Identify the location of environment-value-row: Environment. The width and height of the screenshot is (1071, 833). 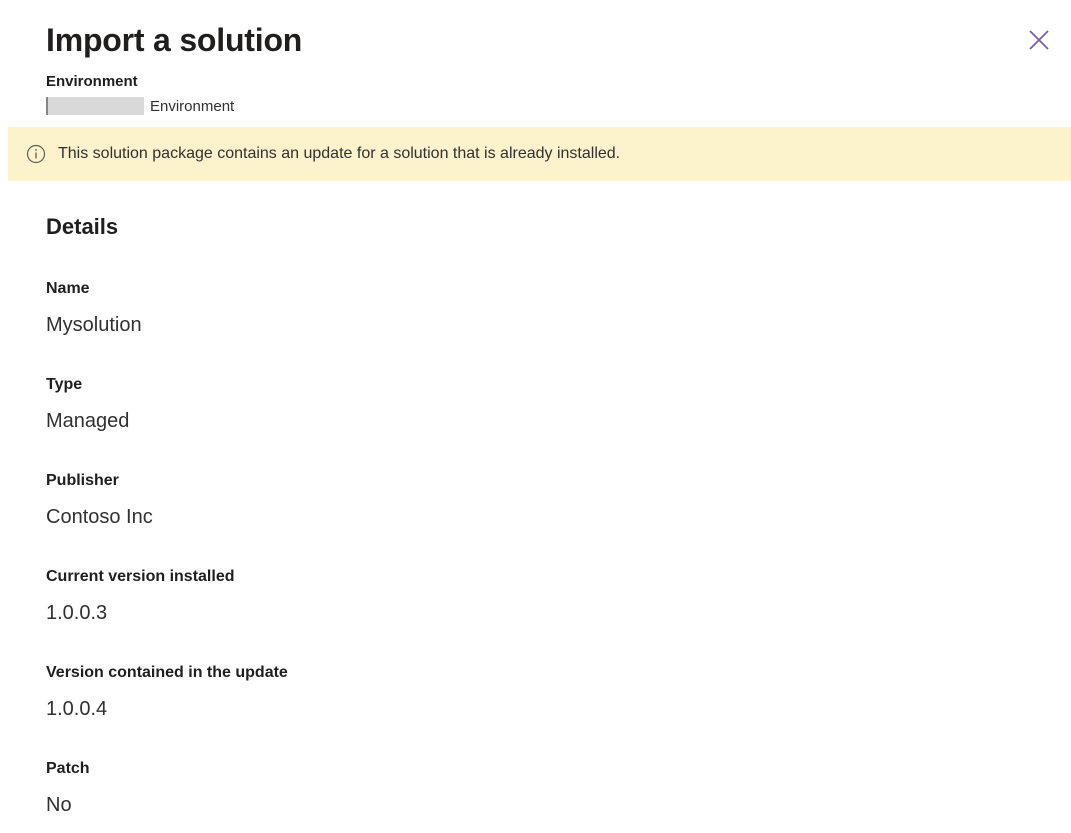
(140, 106).